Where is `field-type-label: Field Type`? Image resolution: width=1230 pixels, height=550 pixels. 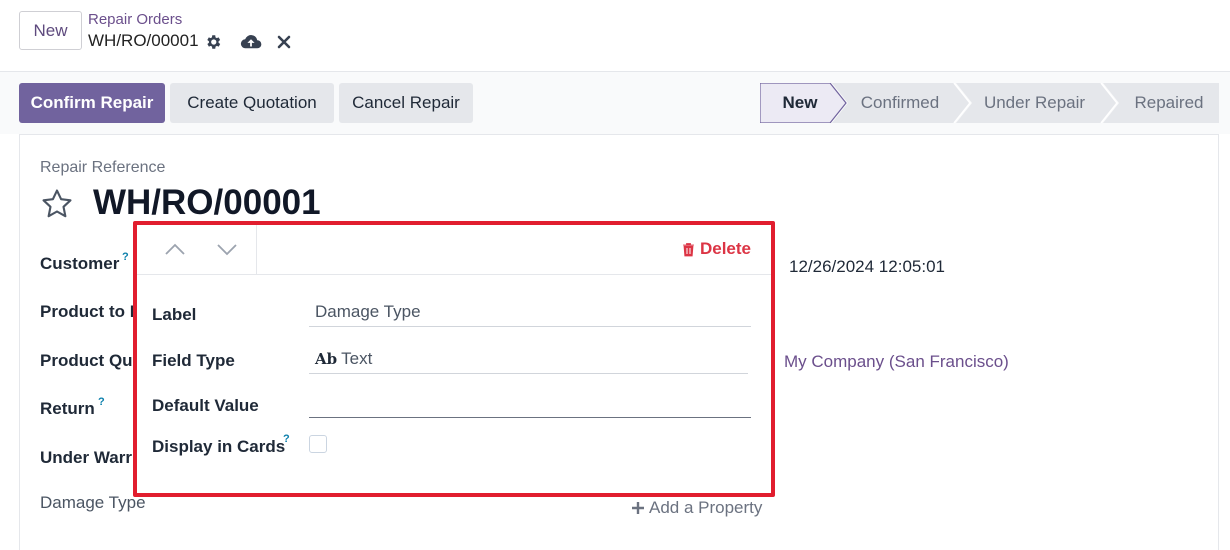
field-type-label: Field Type is located at coordinates (193, 360).